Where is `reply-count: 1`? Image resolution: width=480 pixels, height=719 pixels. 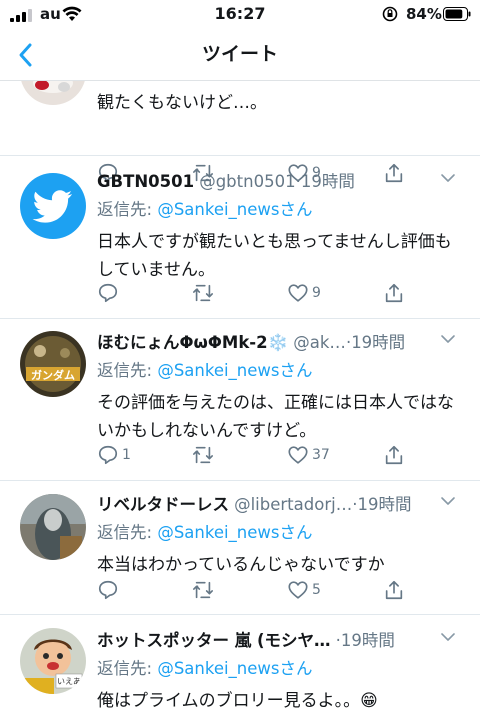
reply-count: 1 is located at coordinates (126, 455).